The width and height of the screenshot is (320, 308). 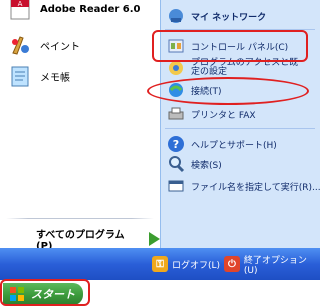 I want to click on help-icon: ?, so click(x=176, y=144).